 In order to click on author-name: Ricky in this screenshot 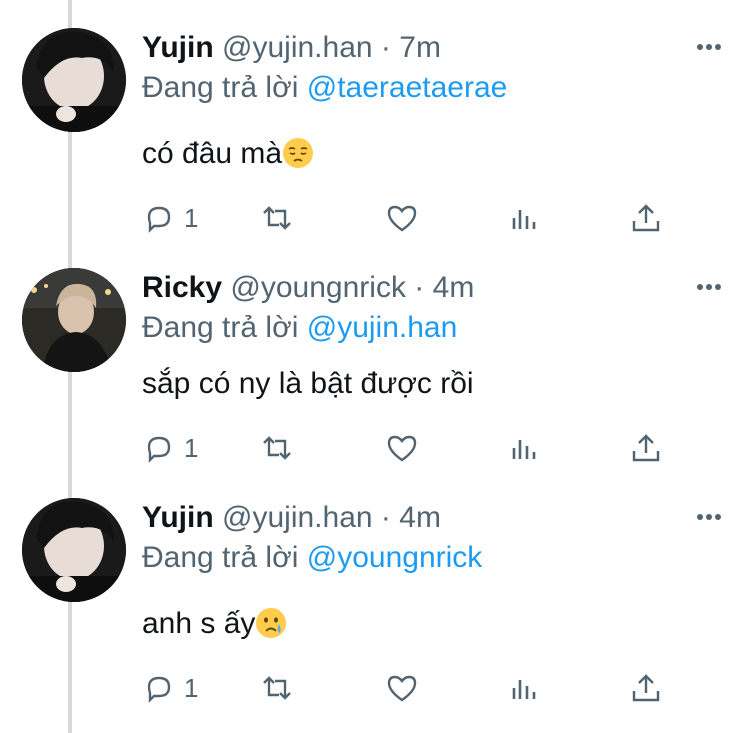, I will do `click(182, 287)`.